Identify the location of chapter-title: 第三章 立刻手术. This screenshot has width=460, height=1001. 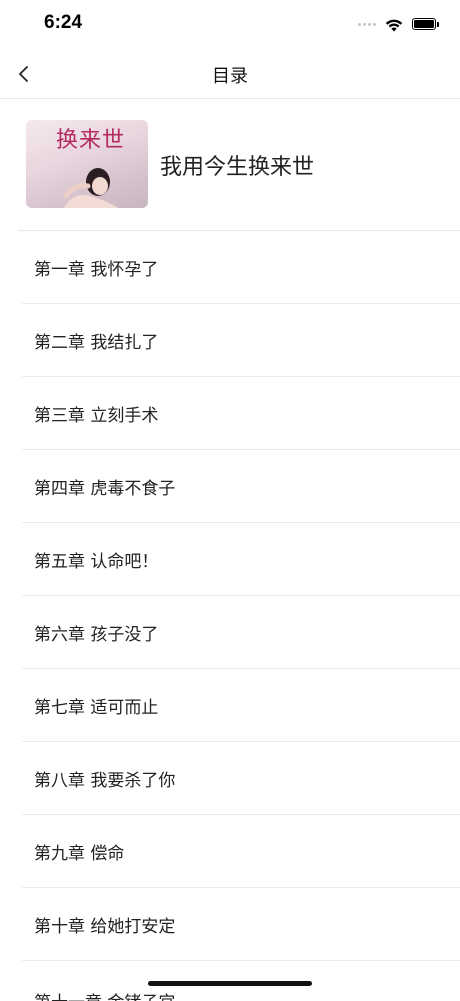
(96, 415).